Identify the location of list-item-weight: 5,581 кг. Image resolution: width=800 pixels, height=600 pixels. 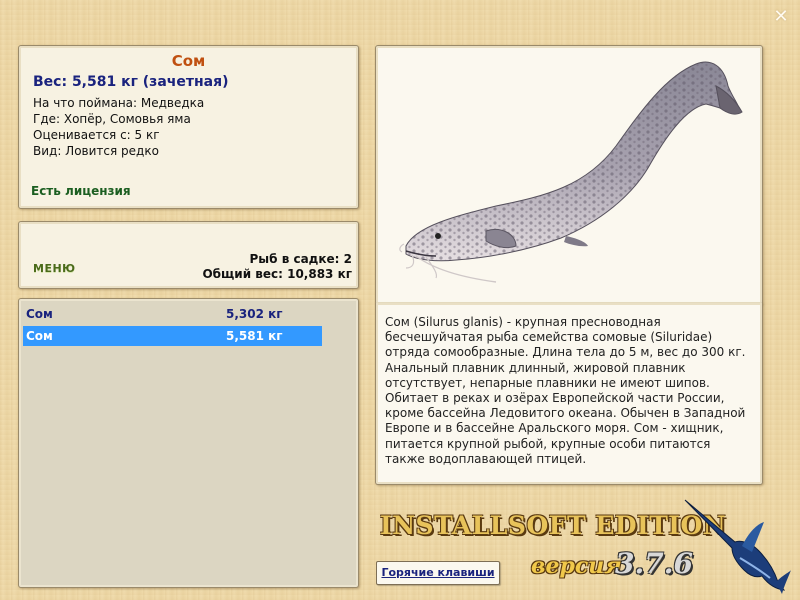
(254, 336).